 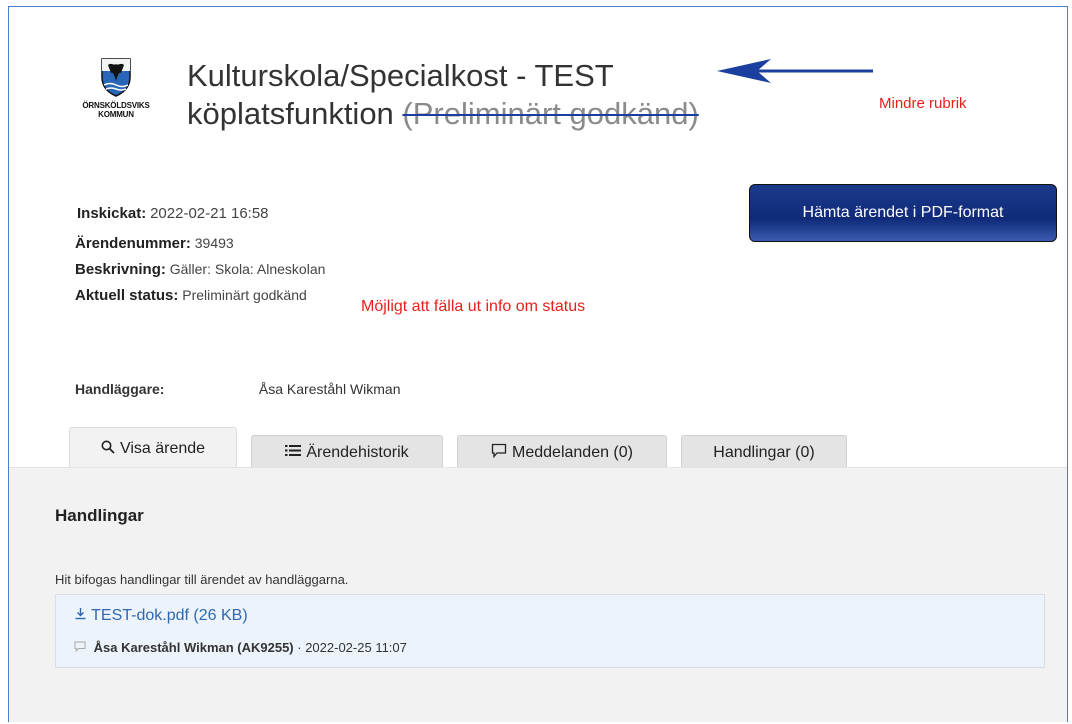 I want to click on submitted-label: Inskickat:, so click(x=112, y=213).